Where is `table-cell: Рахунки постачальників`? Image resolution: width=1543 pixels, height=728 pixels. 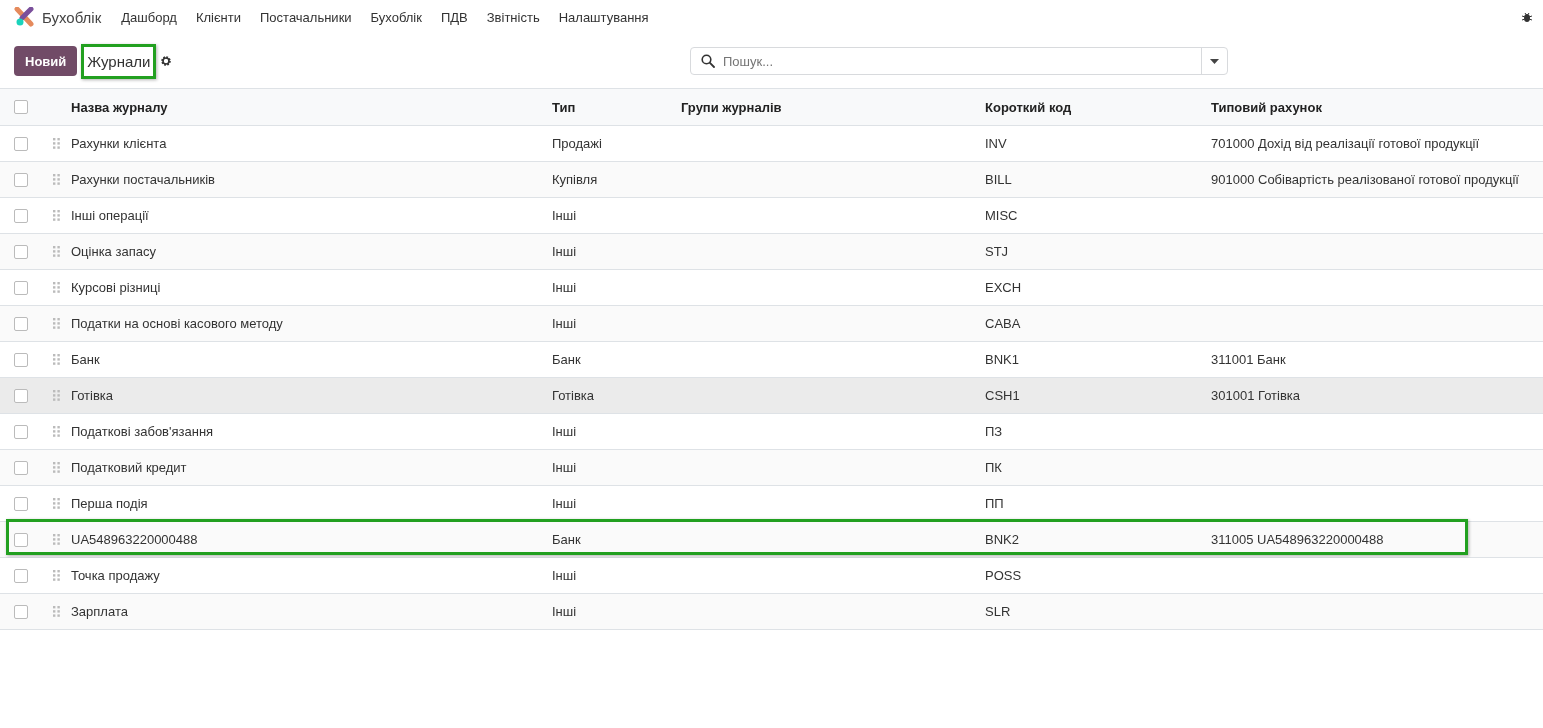
table-cell: Рахунки постачальників is located at coordinates (143, 179).